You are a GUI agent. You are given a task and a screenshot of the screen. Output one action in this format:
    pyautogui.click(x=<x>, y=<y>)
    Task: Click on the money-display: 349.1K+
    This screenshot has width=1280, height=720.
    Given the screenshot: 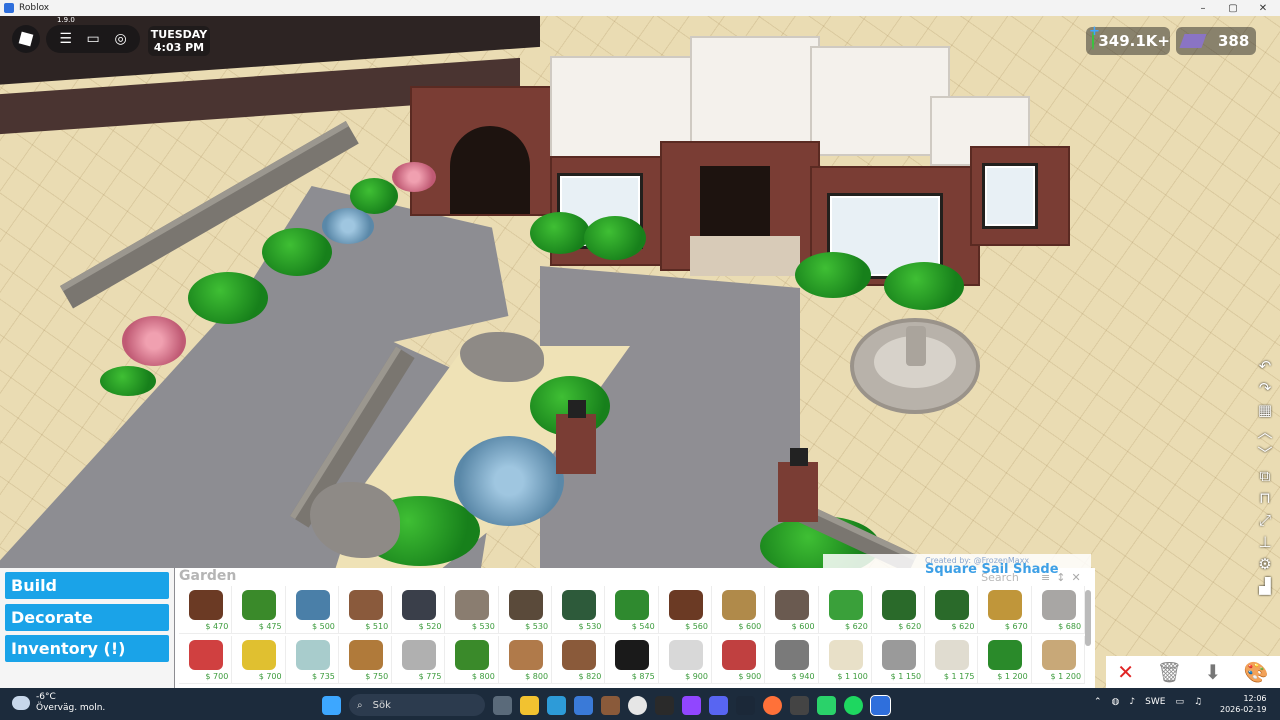 What is the action you would take?
    pyautogui.click(x=1128, y=39)
    